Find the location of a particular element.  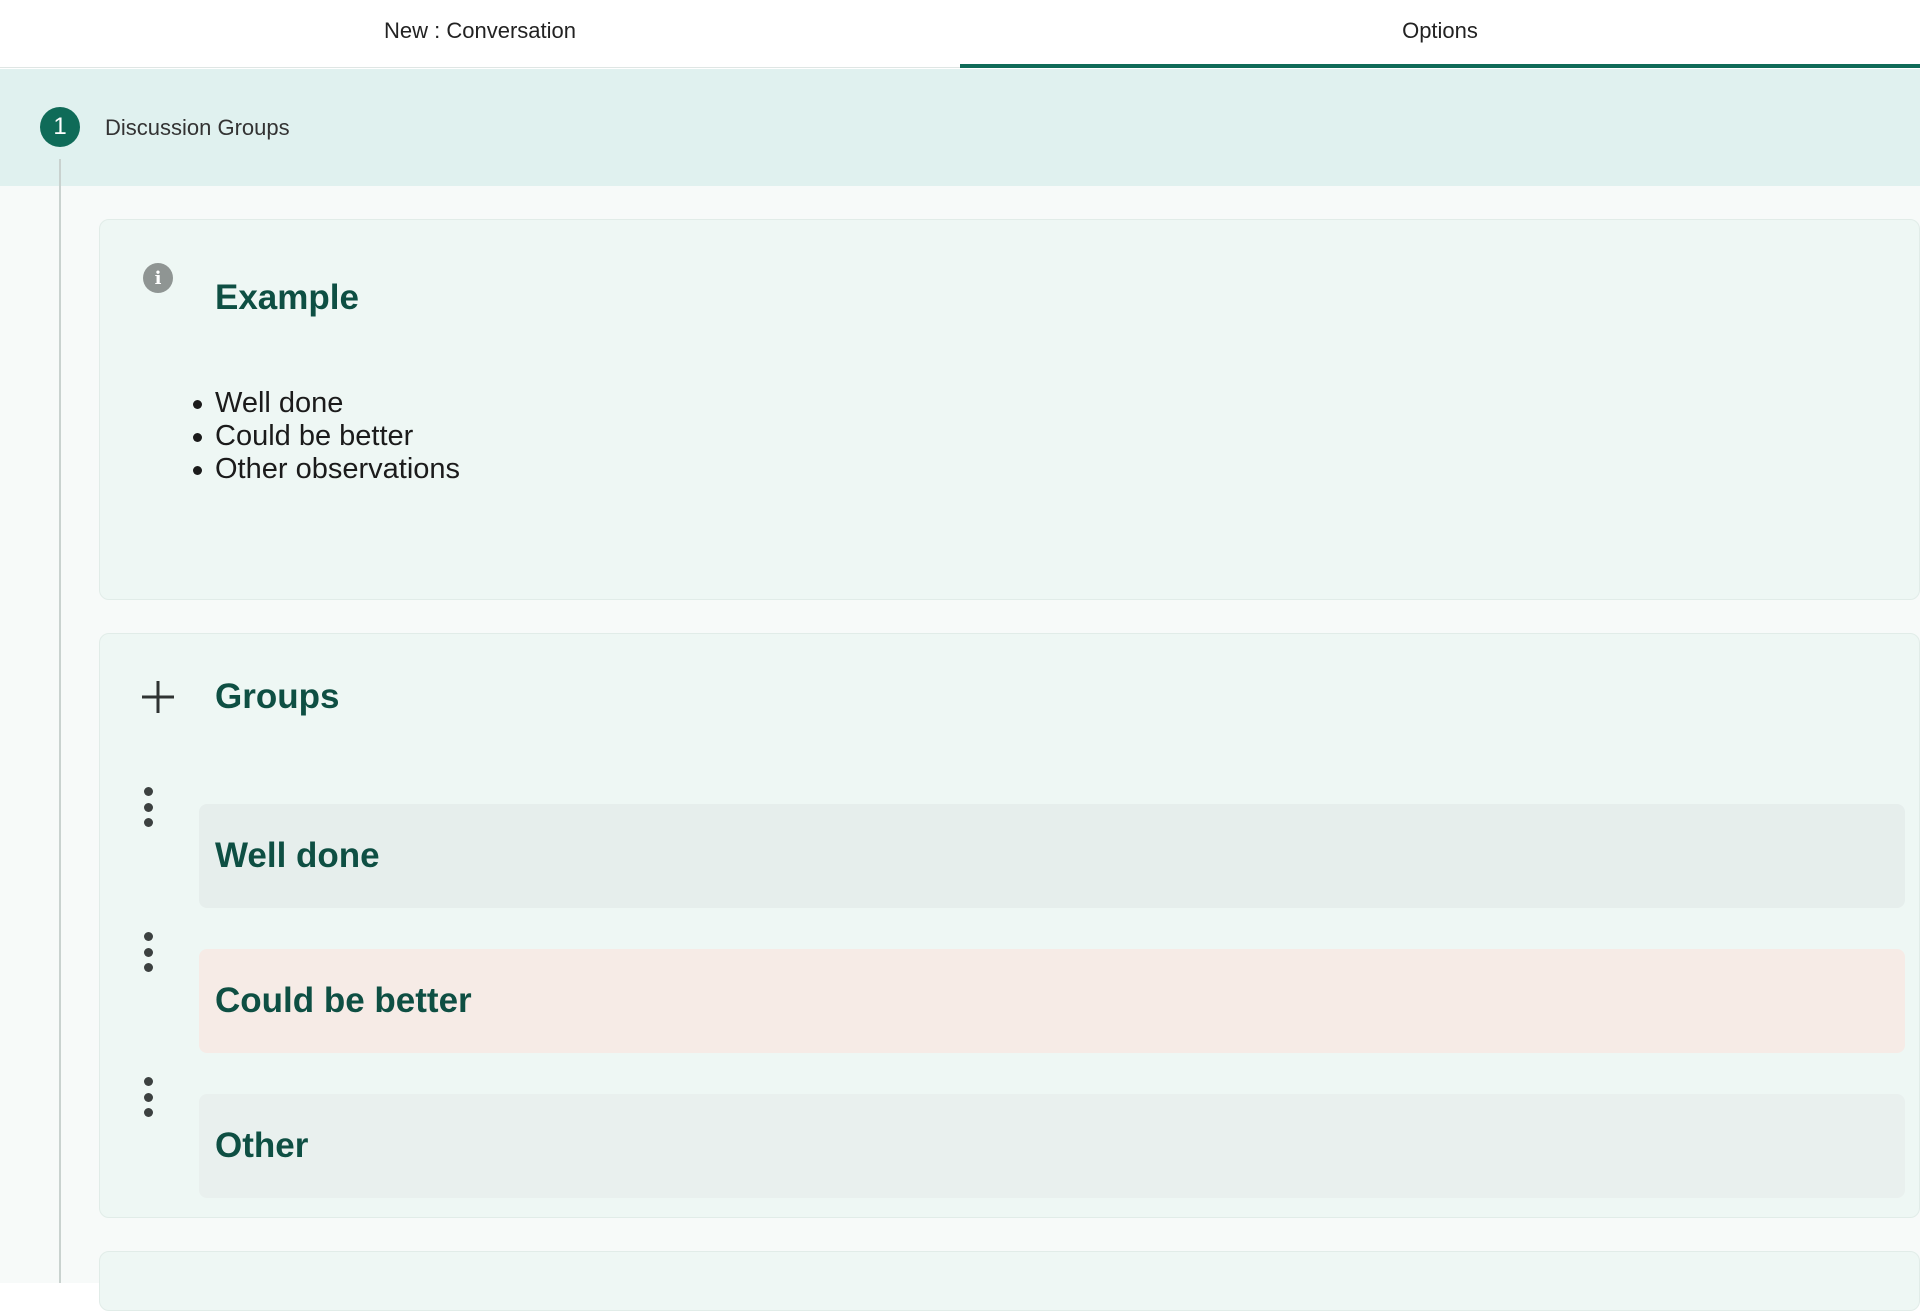

tab-new-conversation: New : Conversation is located at coordinates (480, 33).